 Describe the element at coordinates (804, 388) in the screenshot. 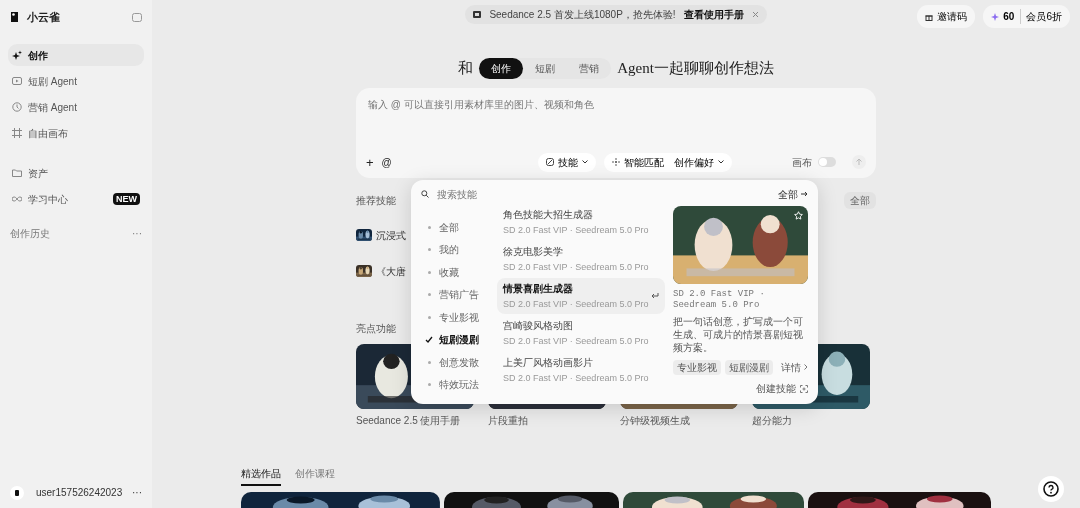

I see `scan-icon` at that location.